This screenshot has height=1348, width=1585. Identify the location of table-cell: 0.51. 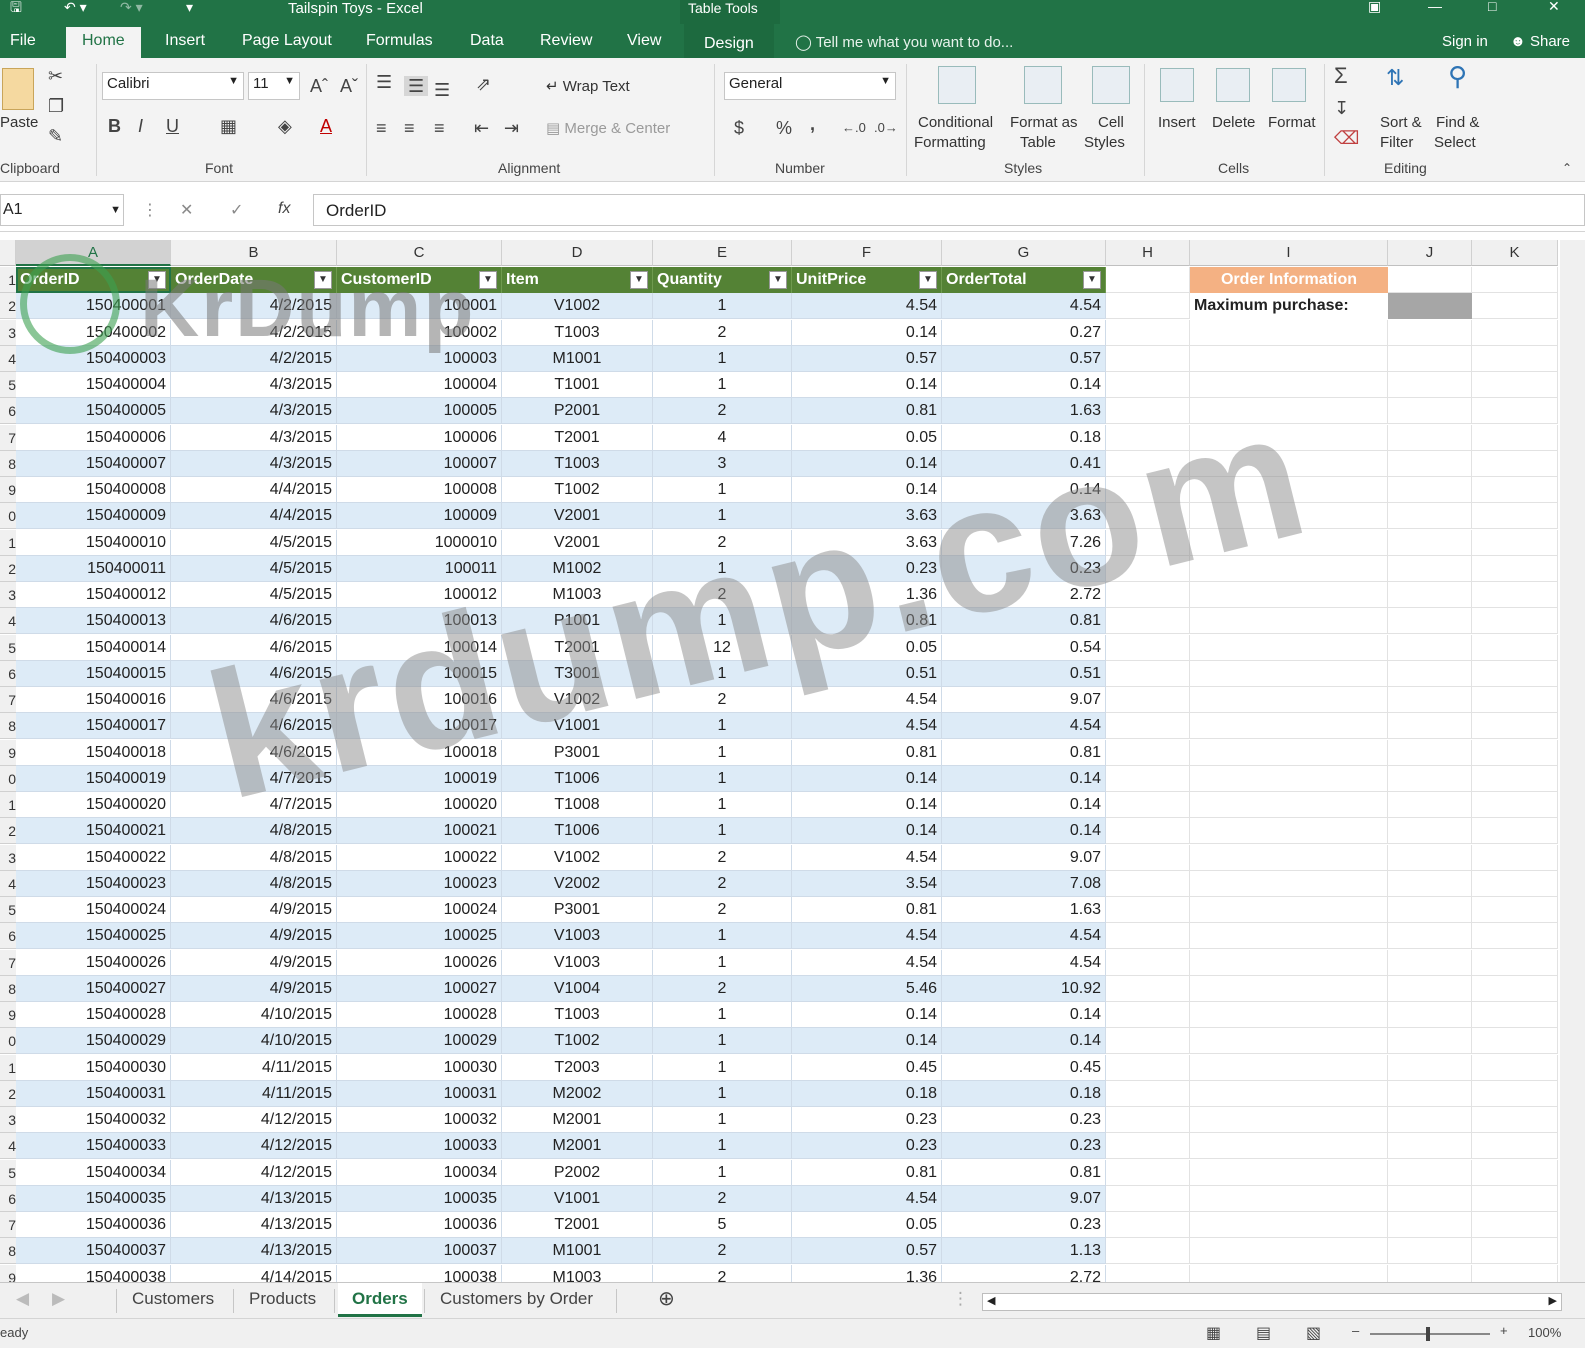
(1024, 673).